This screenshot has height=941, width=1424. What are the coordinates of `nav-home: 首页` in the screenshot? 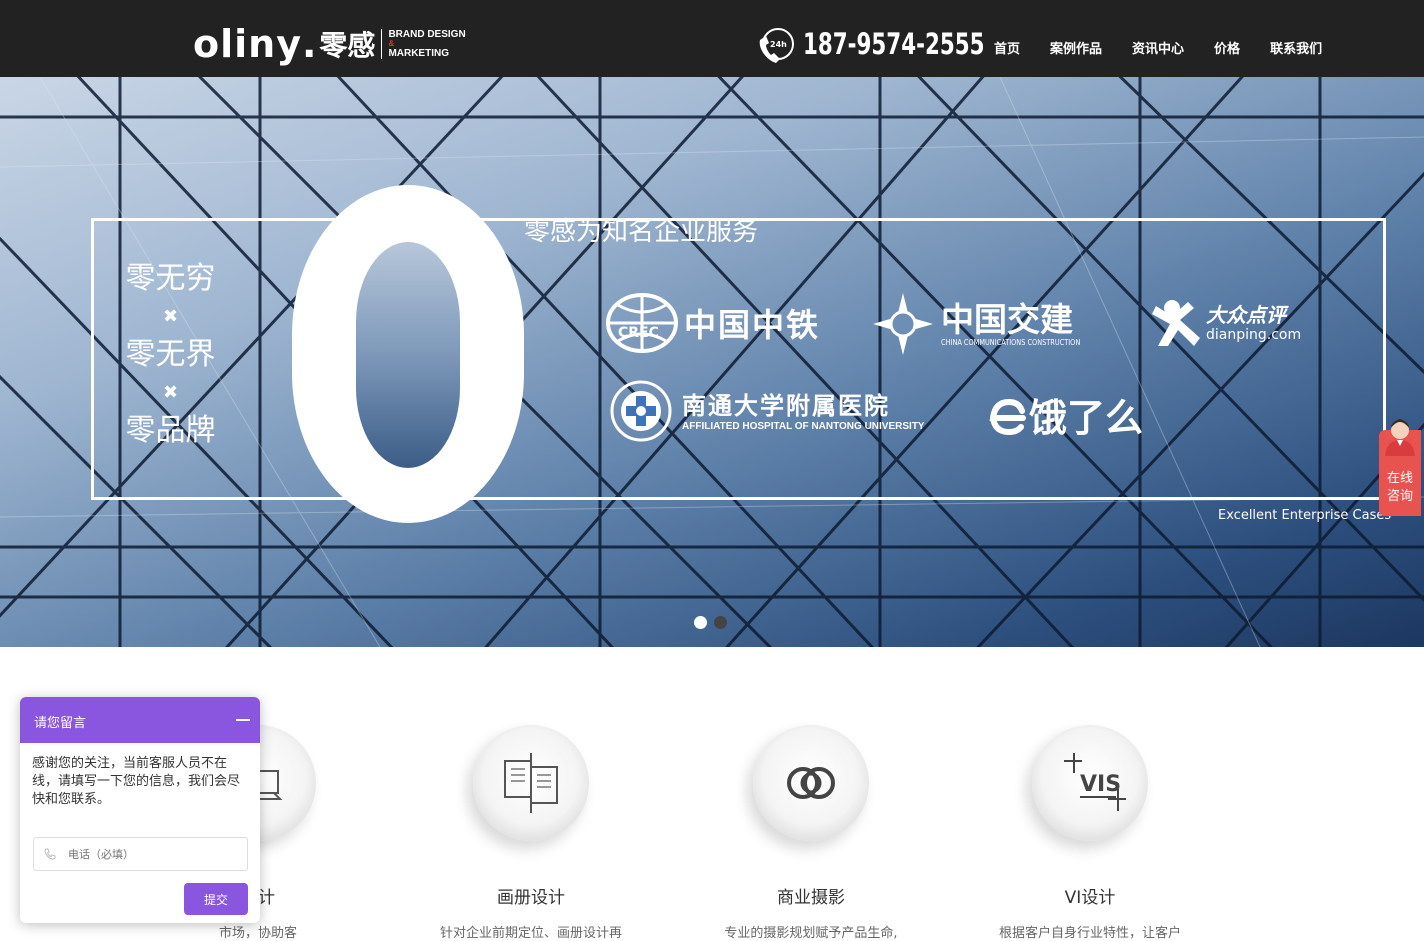 It's located at (1007, 47).